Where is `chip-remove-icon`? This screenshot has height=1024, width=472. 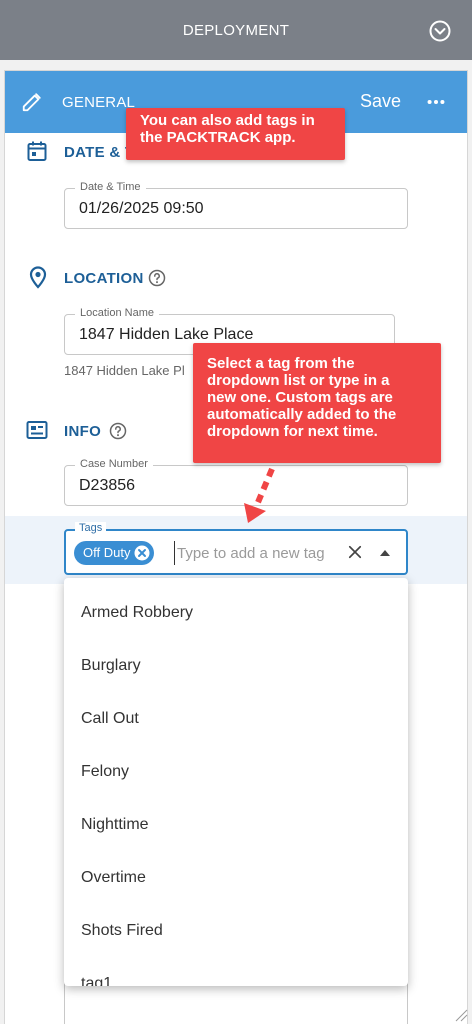
chip-remove-icon is located at coordinates (142, 553).